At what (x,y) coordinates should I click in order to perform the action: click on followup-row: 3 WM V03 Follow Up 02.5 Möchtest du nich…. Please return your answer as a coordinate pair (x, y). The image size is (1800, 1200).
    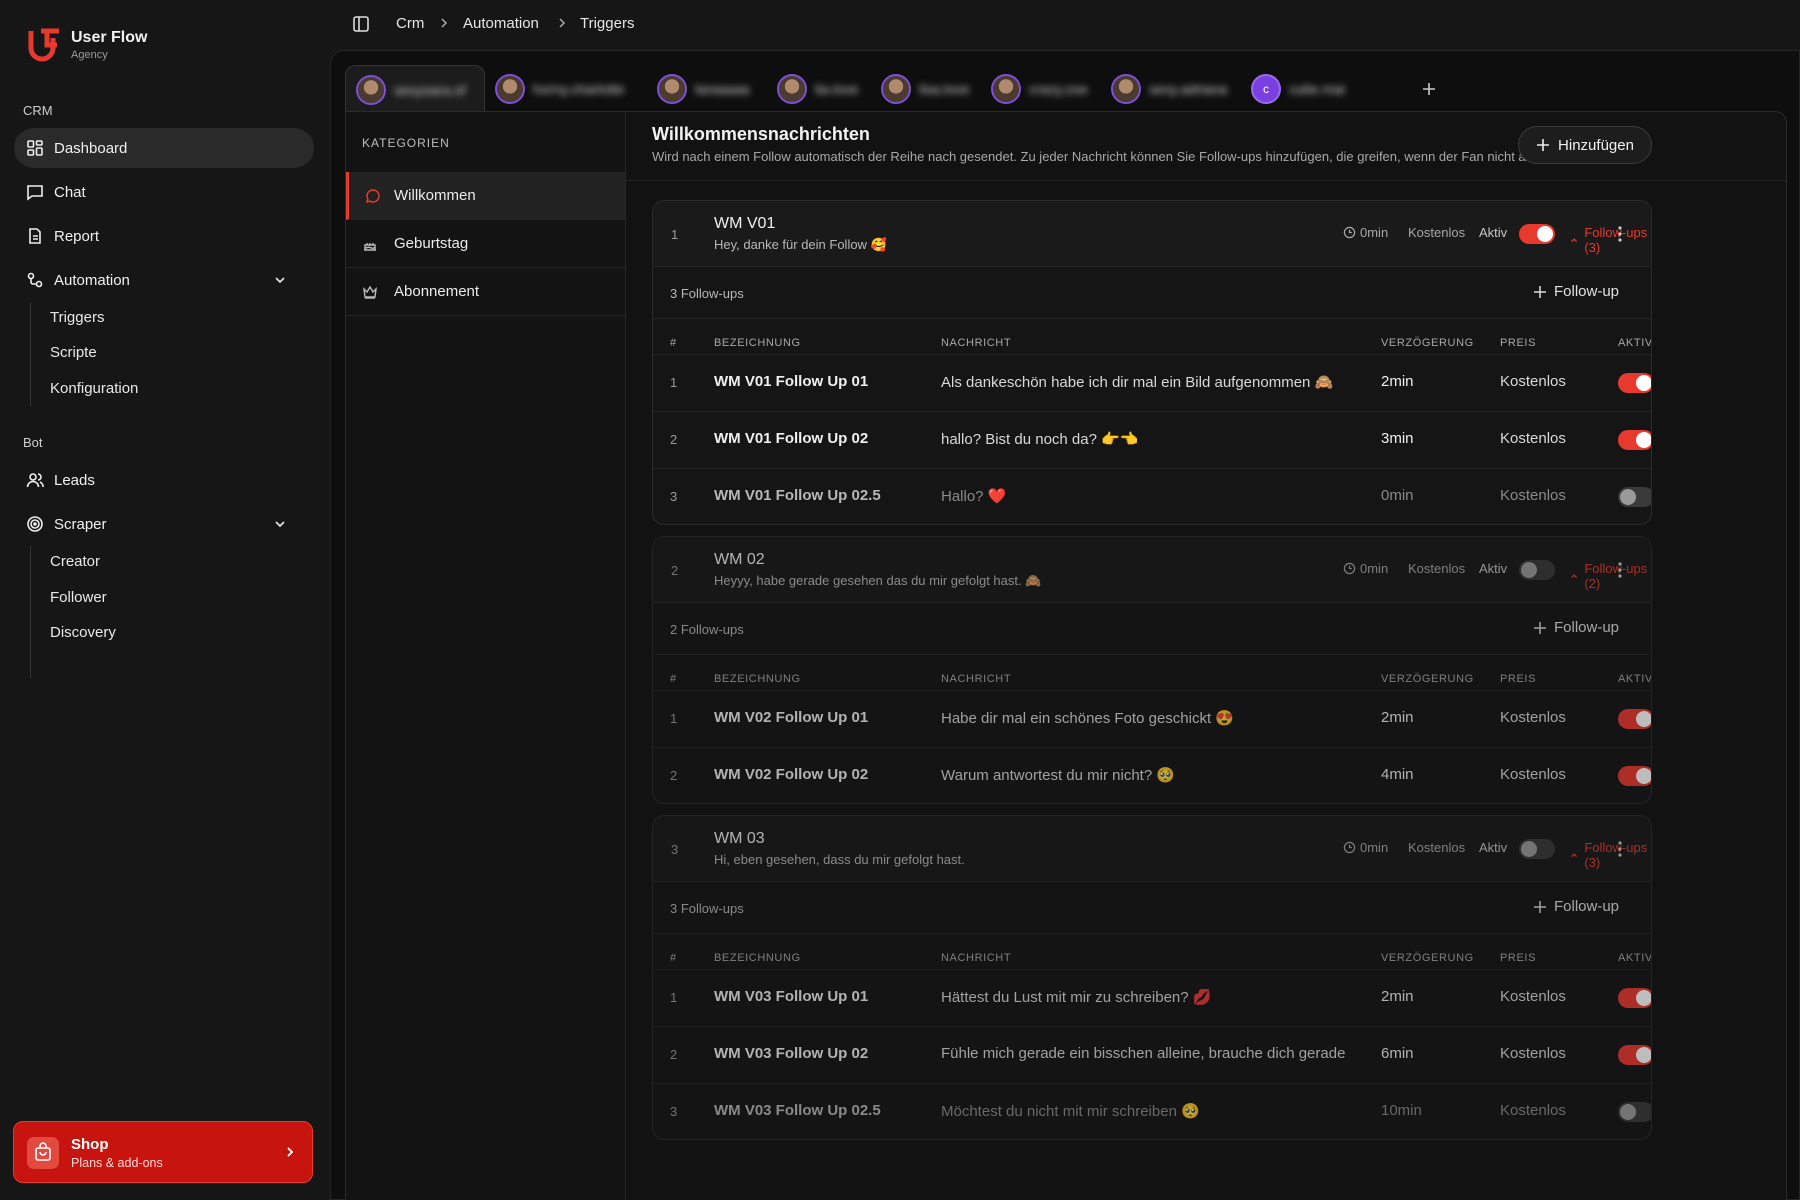
    Looking at the image, I should click on (1152, 1111).